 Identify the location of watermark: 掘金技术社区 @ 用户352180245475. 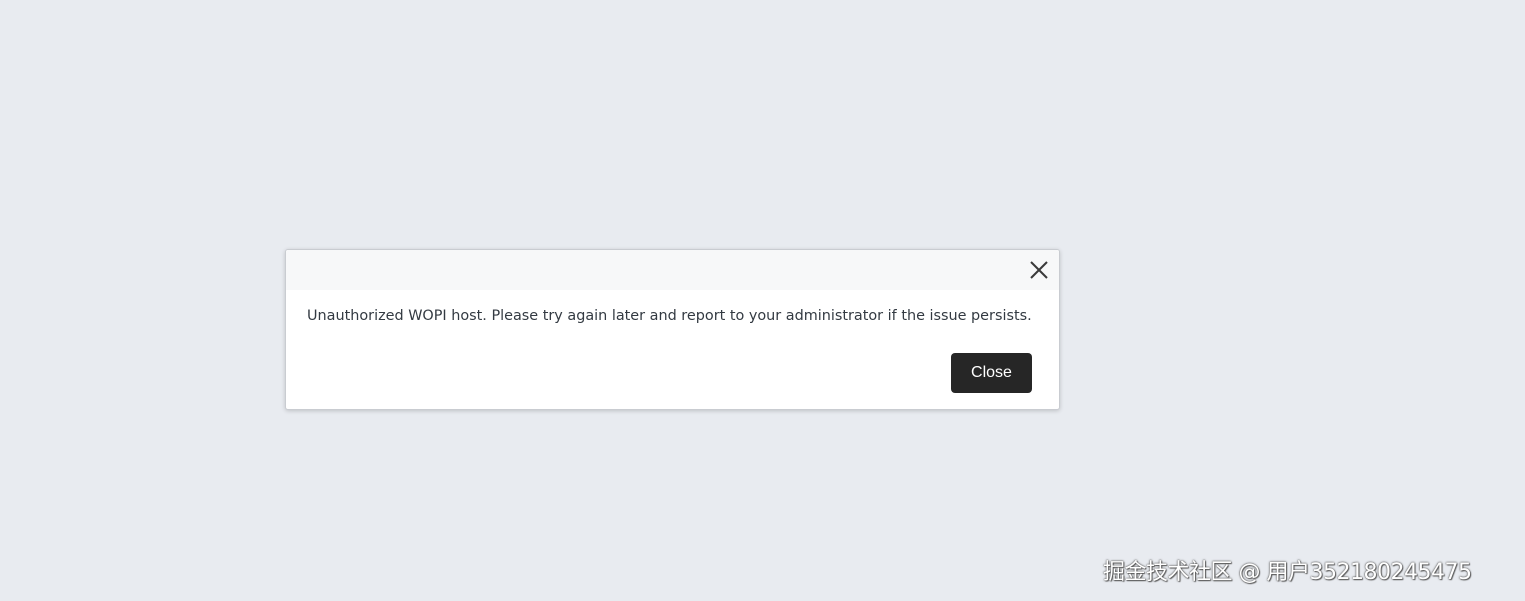
(1287, 572).